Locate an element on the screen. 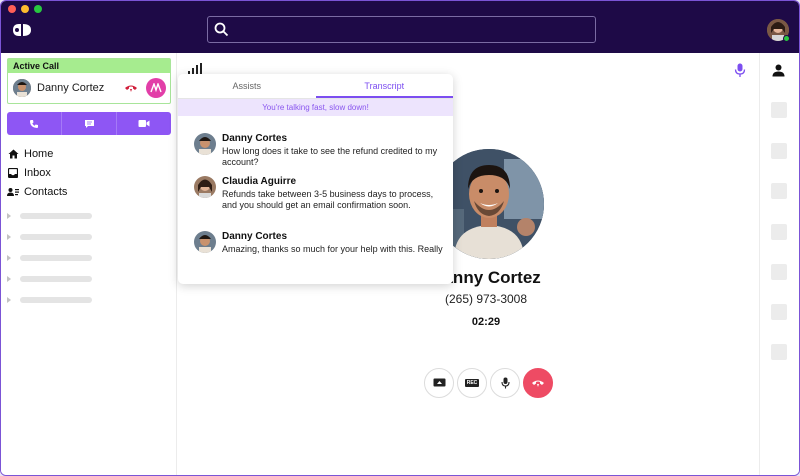  chat-icon is located at coordinates (89, 123).